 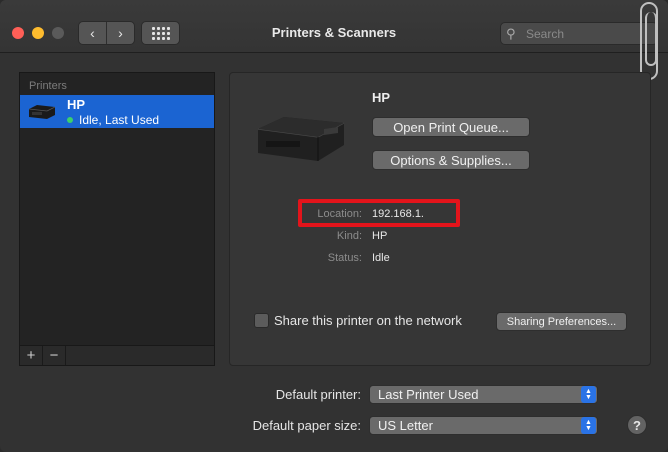 I want to click on printer-list-item: HP Idle, Last Used, so click(x=117, y=111).